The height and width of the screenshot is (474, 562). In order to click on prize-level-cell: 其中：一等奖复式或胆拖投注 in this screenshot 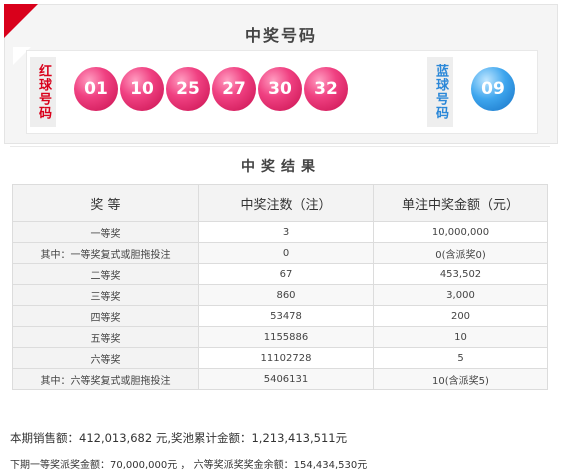, I will do `click(105, 253)`.